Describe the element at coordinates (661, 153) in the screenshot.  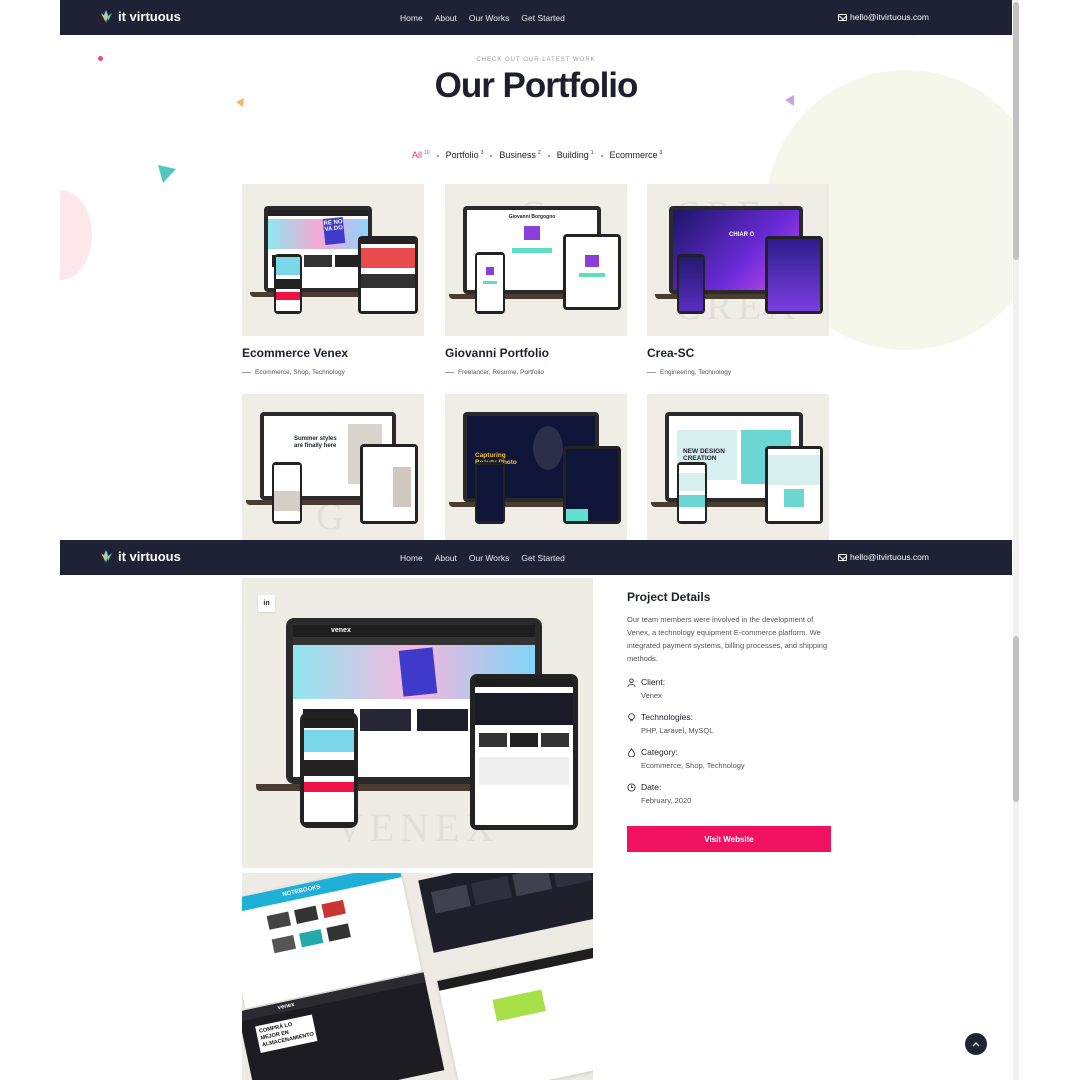
I see `filter-count: 3` at that location.